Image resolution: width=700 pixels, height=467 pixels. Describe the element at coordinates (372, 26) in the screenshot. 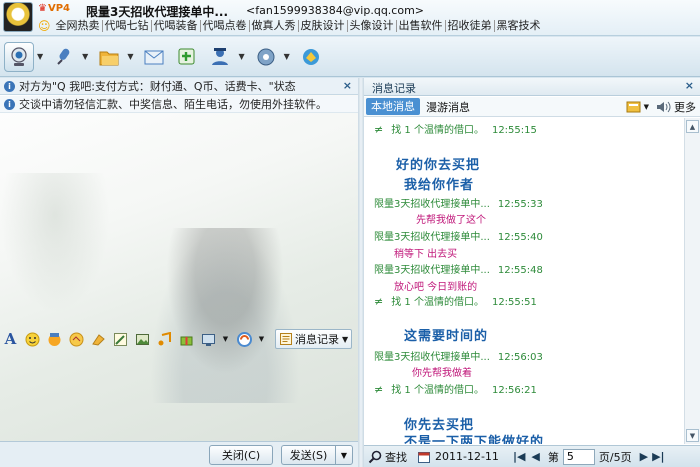

I see `link-item: 头像设计` at that location.